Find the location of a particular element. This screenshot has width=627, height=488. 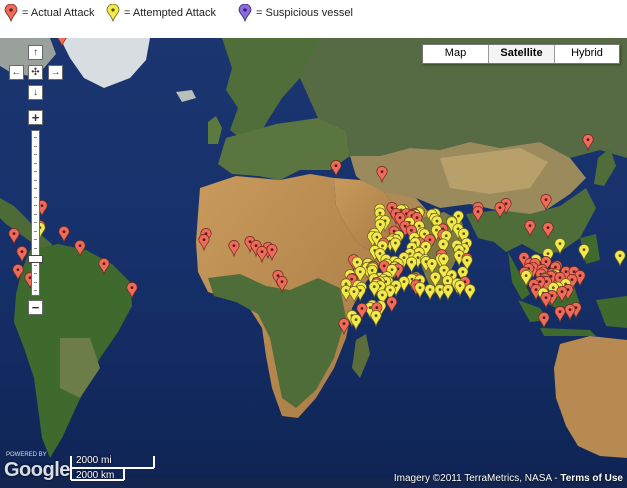

map-type-hybrid-button: Hybrid is located at coordinates (587, 54).